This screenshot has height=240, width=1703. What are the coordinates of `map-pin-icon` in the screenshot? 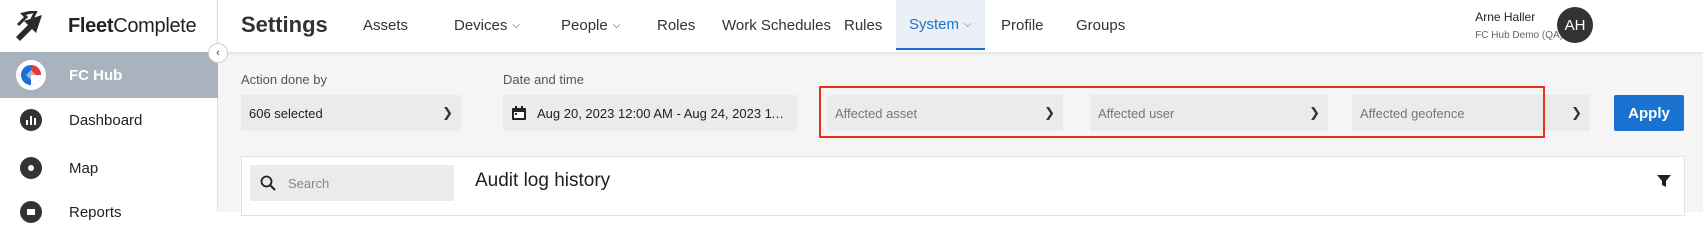 It's located at (31, 168).